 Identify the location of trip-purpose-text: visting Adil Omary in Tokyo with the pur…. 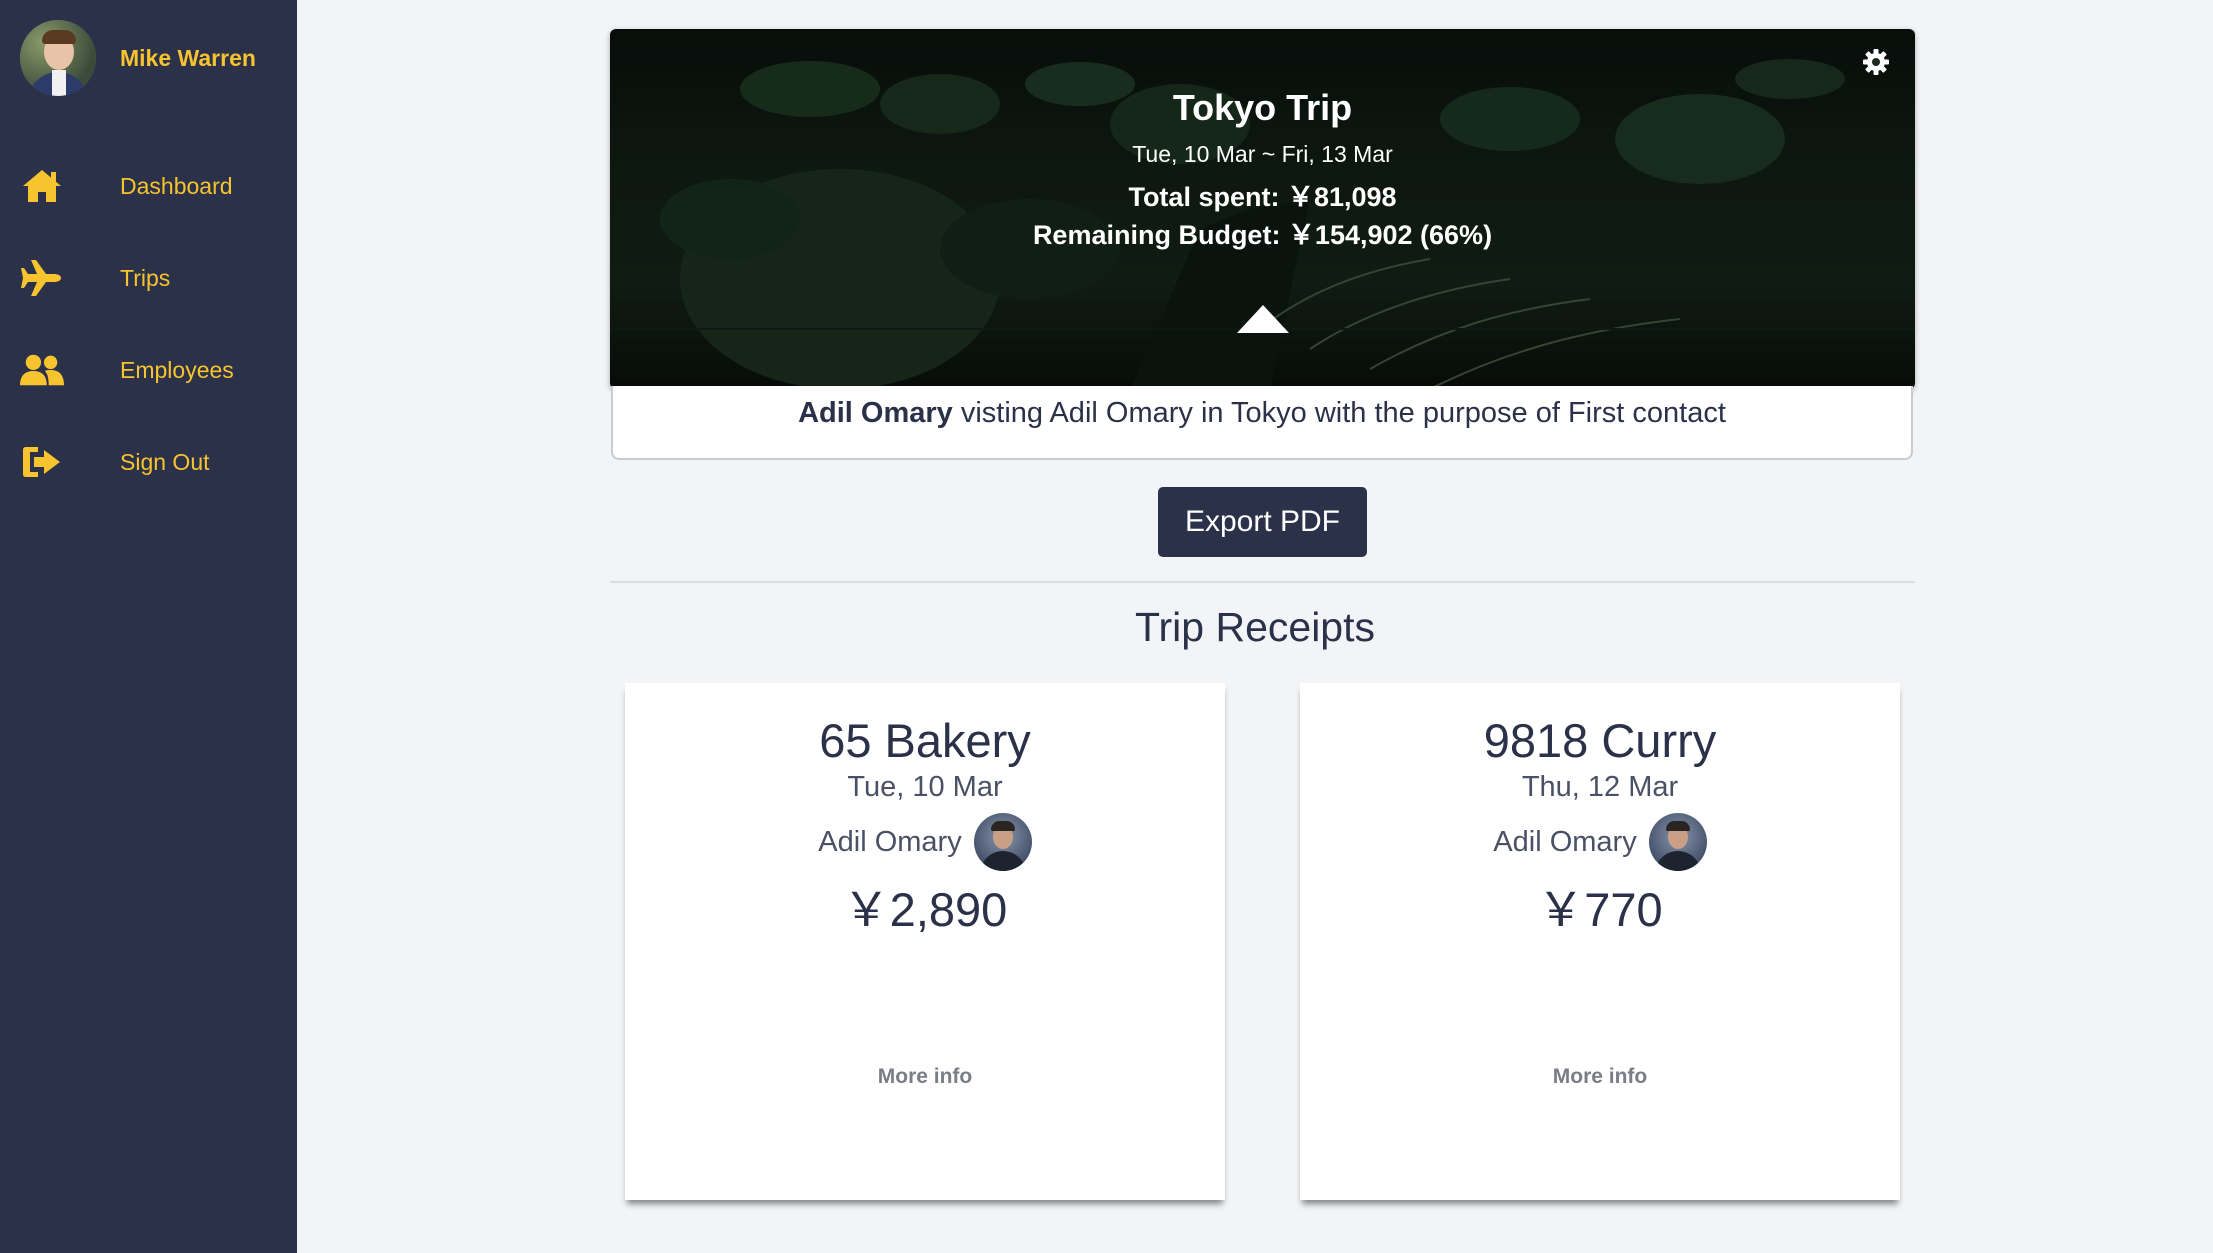
(1343, 412).